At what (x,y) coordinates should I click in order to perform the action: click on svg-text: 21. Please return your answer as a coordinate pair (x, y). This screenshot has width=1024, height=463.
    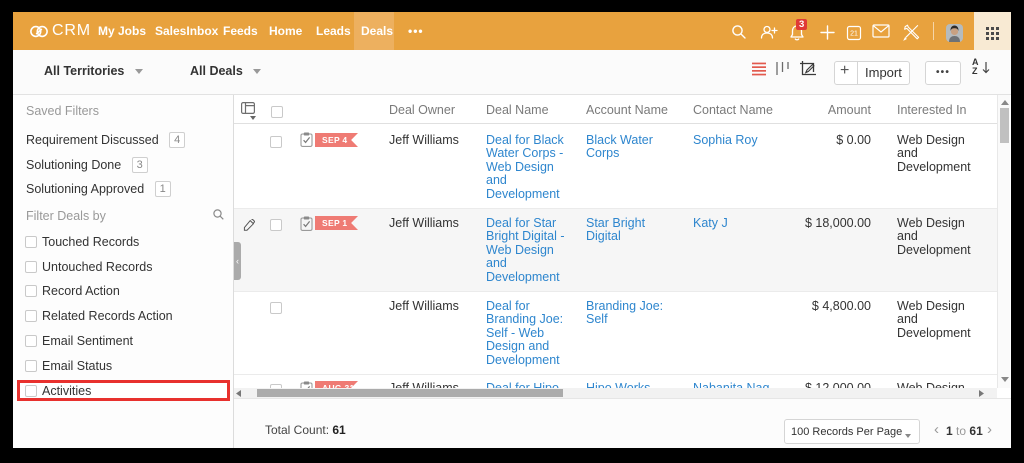
    Looking at the image, I should click on (854, 34).